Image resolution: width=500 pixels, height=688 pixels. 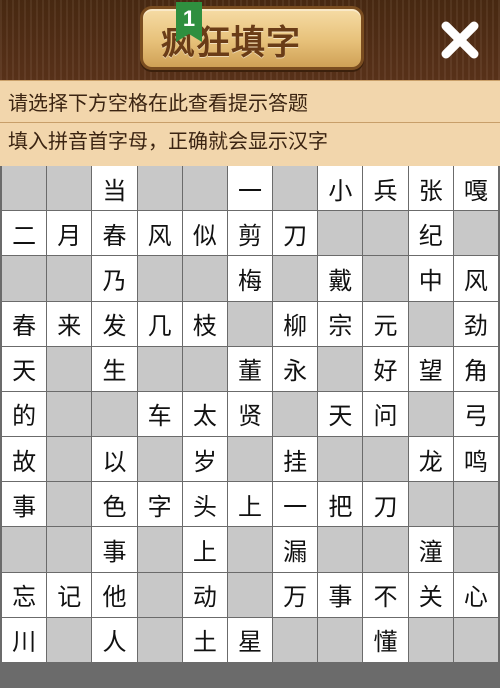 I want to click on grid-cell: 宗, so click(x=340, y=323).